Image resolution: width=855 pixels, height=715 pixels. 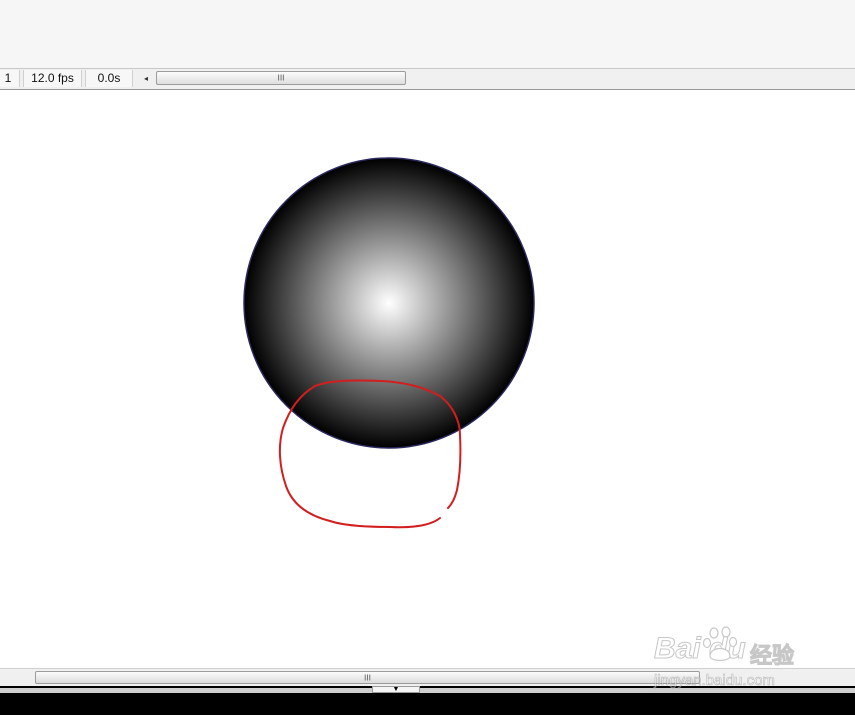 What do you see at coordinates (427, 34) in the screenshot?
I see `top-panel` at bounding box center [427, 34].